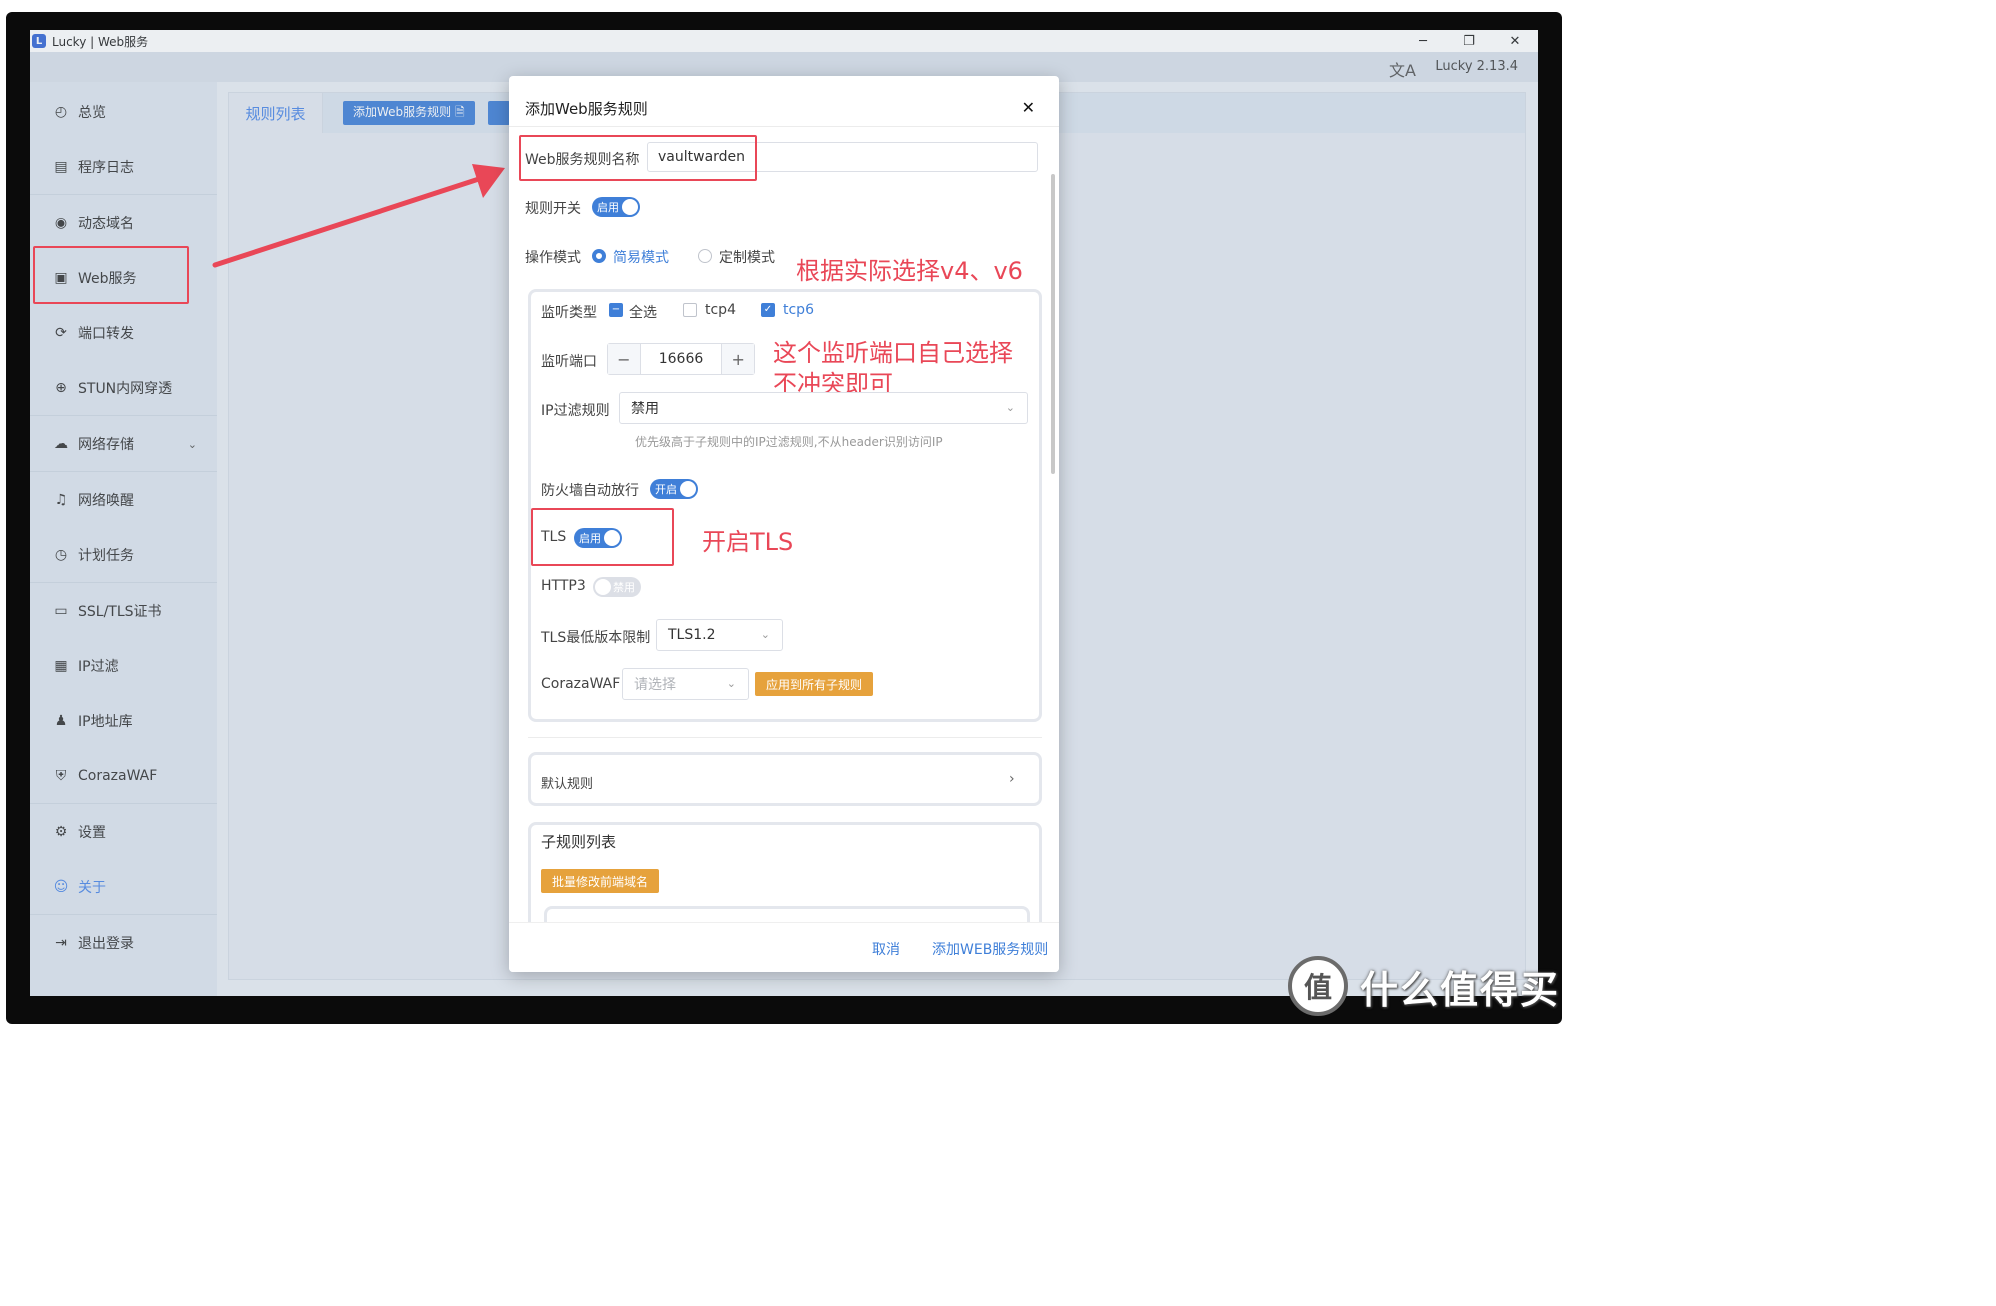 The image size is (1996, 1306). I want to click on watermark-logo-icon: 值, so click(1317, 986).